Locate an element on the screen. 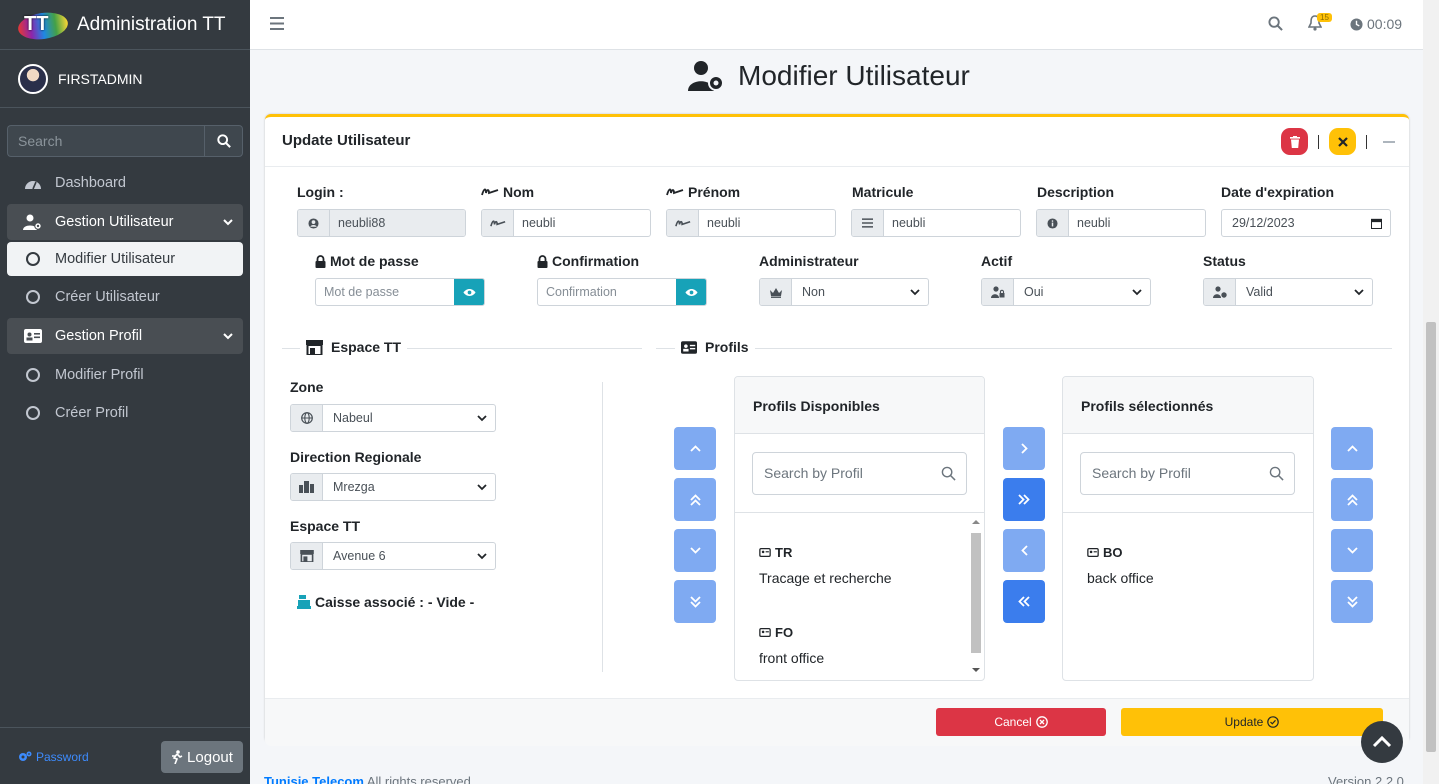 This screenshot has height=784, width=1439. globe-icon is located at coordinates (307, 418).